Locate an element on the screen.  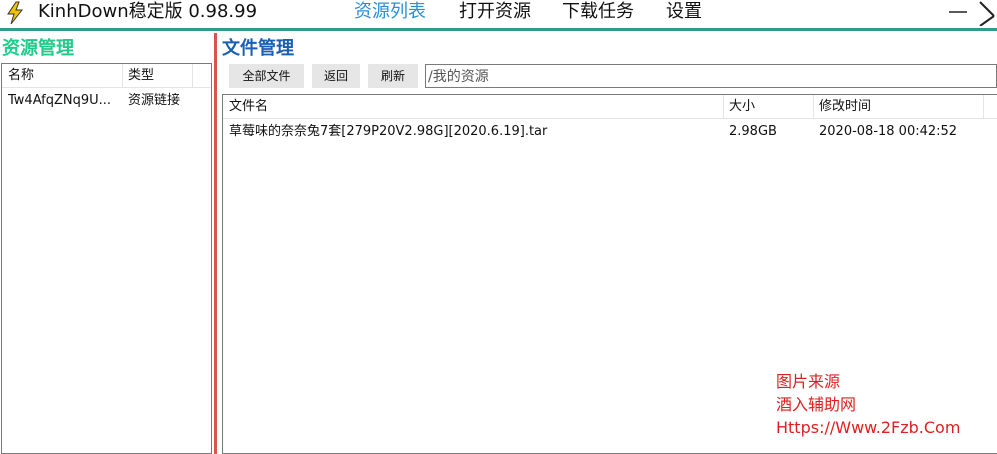
all-files-button: 全部文件 is located at coordinates (266, 76).